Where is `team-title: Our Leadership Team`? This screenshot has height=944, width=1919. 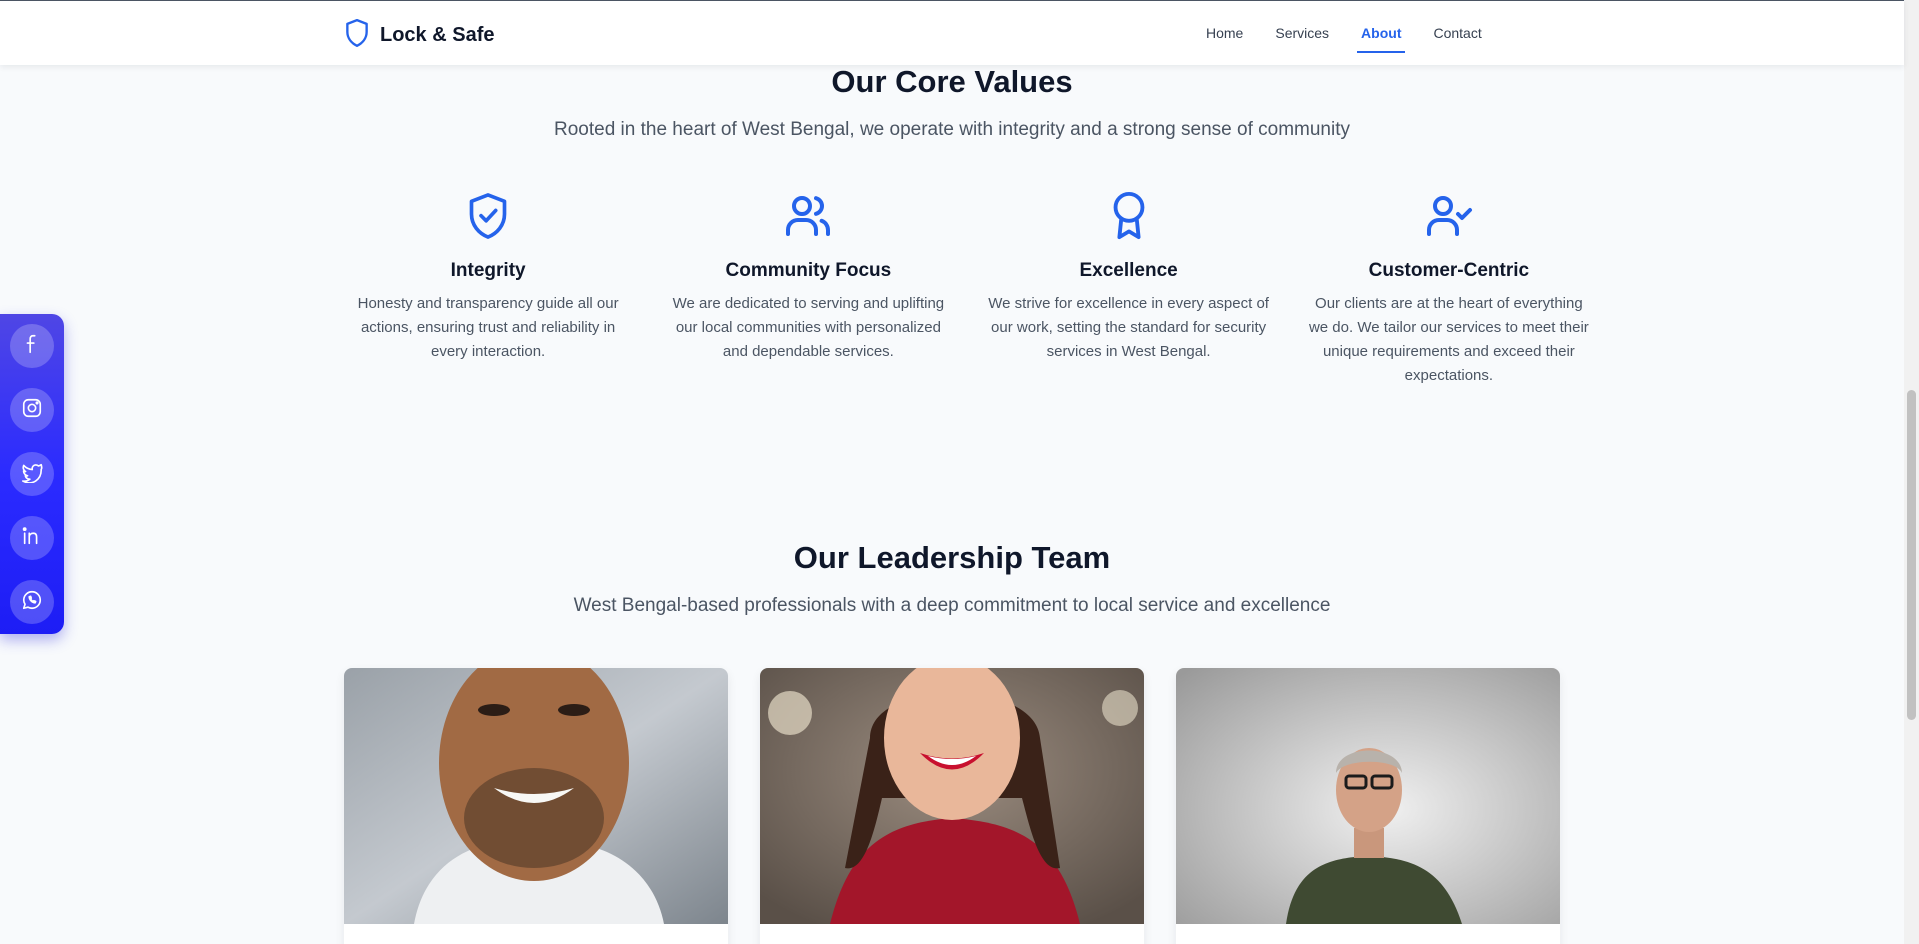
team-title: Our Leadership Team is located at coordinates (952, 557).